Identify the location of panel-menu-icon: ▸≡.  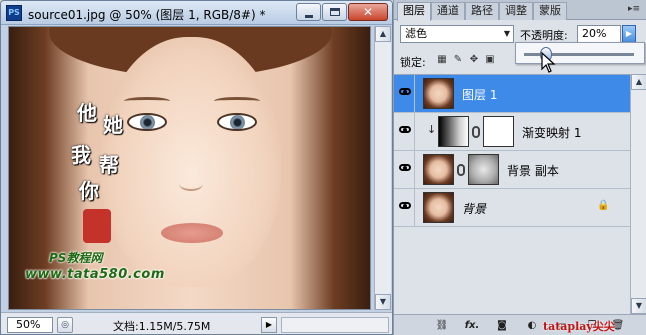
(634, 10).